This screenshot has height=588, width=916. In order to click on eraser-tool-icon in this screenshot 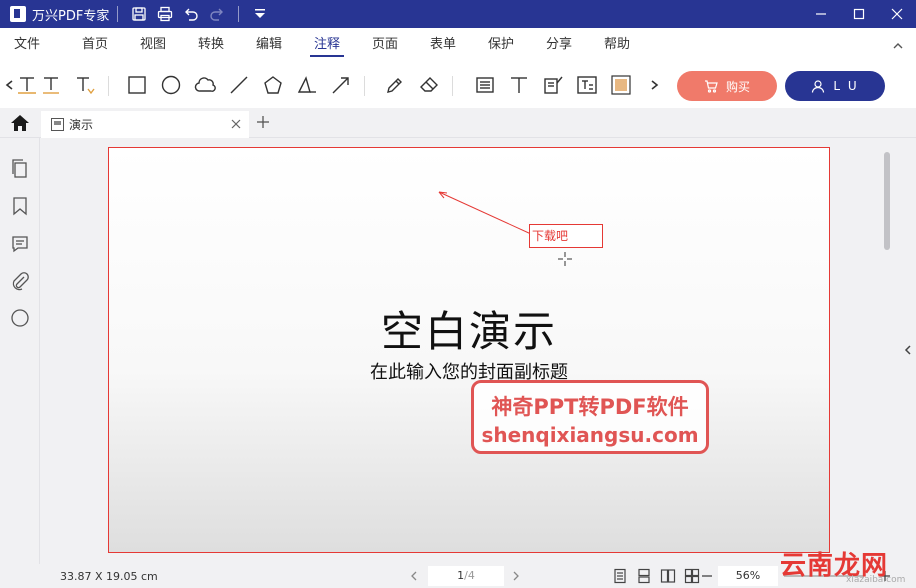, I will do `click(429, 85)`.